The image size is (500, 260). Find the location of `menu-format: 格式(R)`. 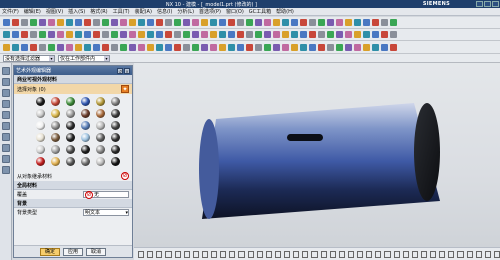

menu-format: 格式(R) is located at coordinates (98, 11).